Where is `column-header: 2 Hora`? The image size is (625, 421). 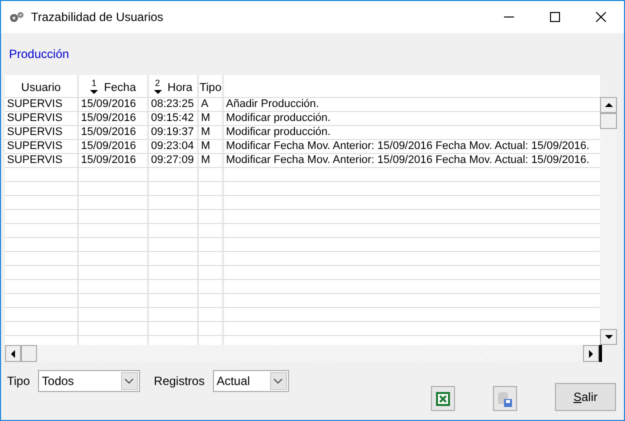 column-header: 2 Hora is located at coordinates (174, 86).